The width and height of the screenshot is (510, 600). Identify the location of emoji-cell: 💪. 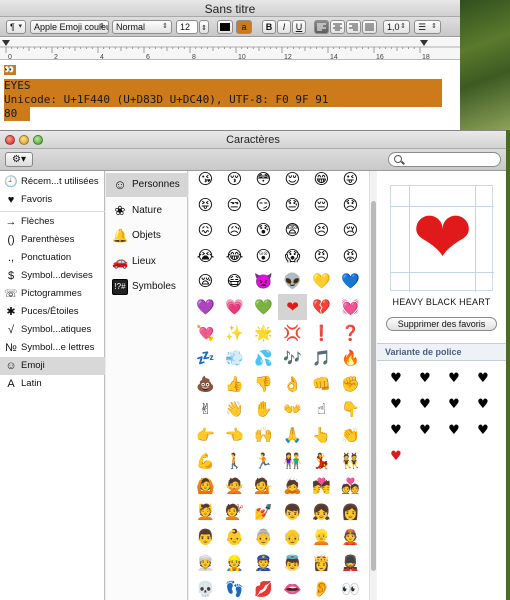
(205, 461).